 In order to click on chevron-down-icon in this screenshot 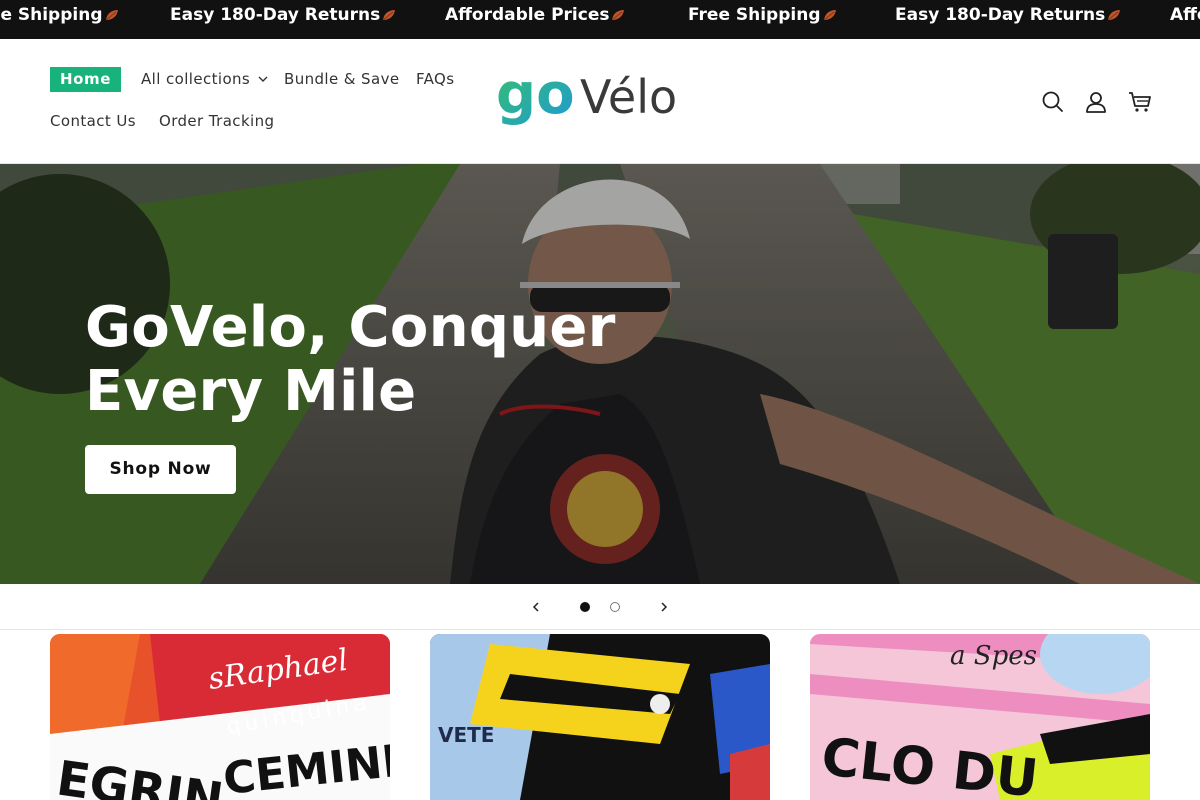, I will do `click(263, 79)`.